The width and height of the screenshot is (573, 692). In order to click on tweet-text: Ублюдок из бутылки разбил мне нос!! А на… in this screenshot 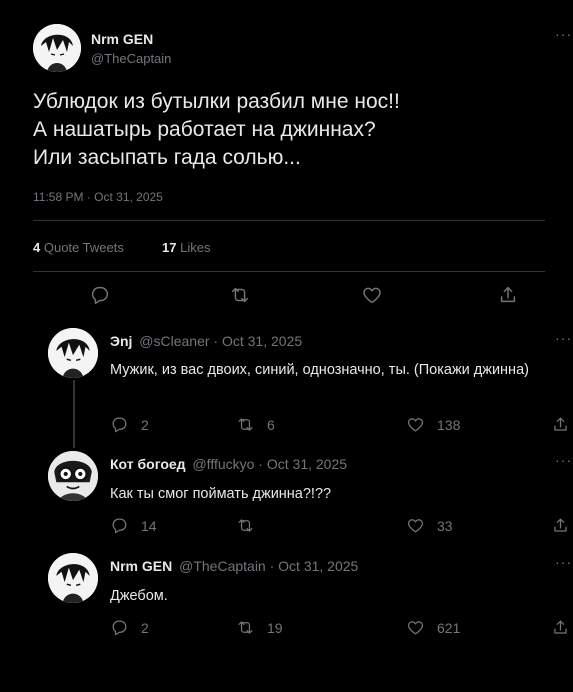, I will do `click(216, 130)`.